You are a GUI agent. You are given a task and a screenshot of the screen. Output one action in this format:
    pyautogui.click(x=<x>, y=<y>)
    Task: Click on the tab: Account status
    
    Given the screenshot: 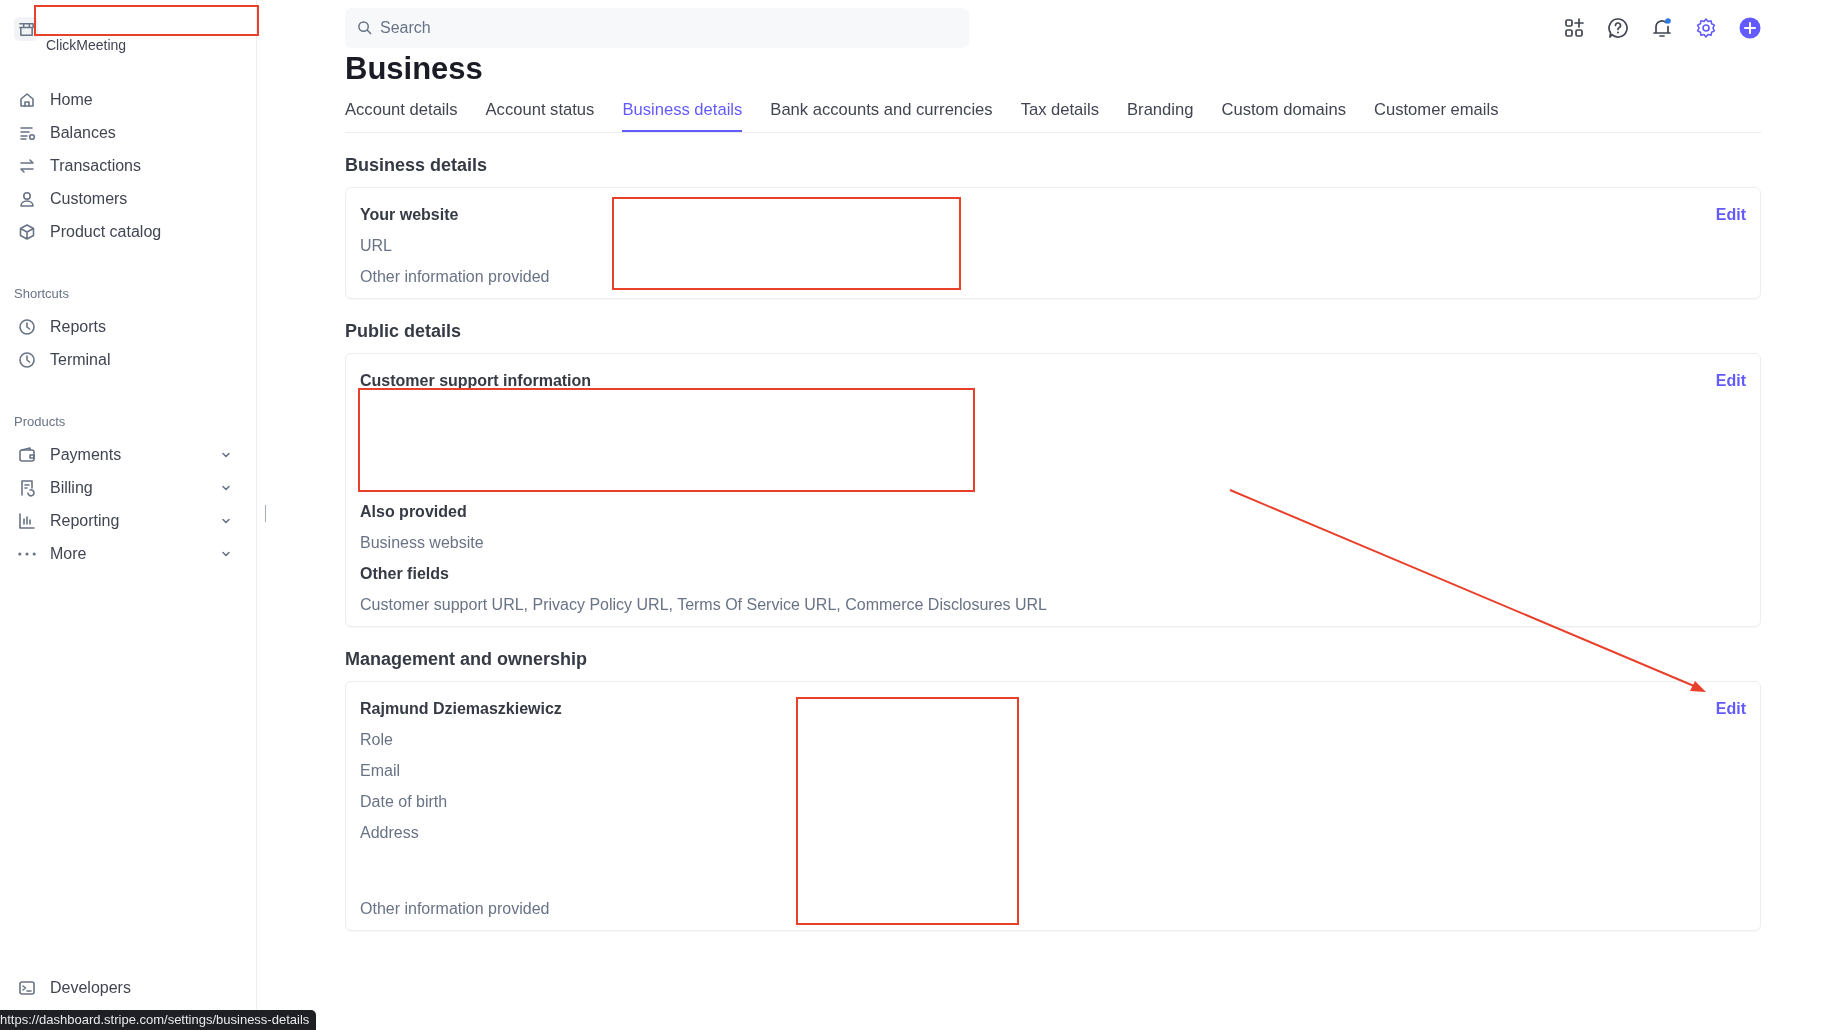 What is the action you would take?
    pyautogui.click(x=540, y=116)
    